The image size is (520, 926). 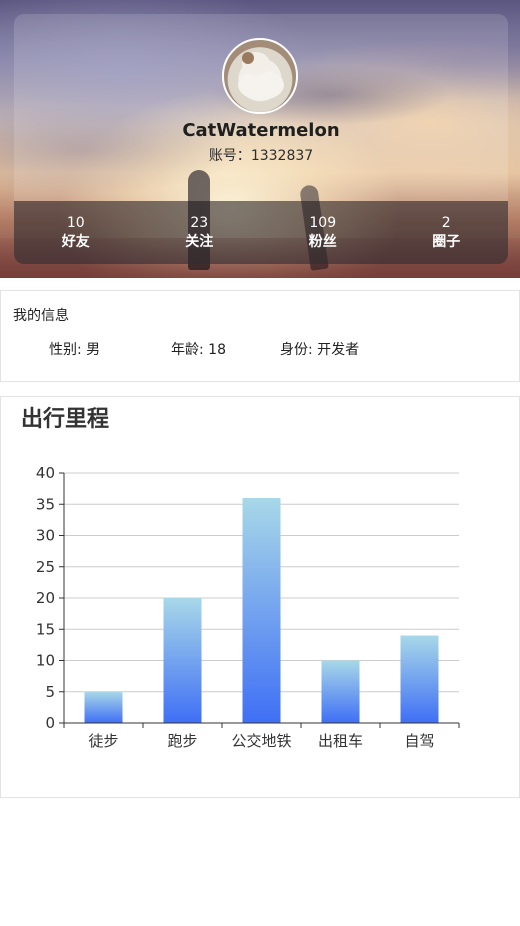 What do you see at coordinates (41, 316) in the screenshot?
I see `section-title: 我的信息` at bounding box center [41, 316].